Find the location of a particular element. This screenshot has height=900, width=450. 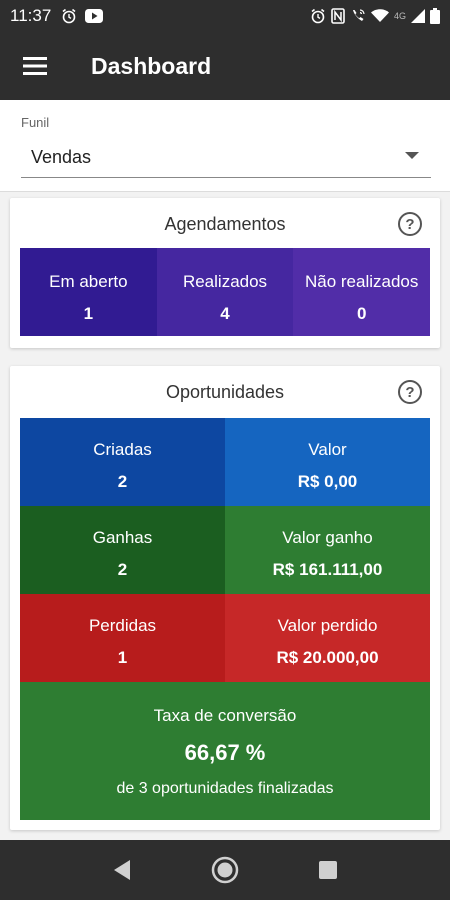

oportunidade-ganhas: Ganhas 2 is located at coordinates (122, 550).